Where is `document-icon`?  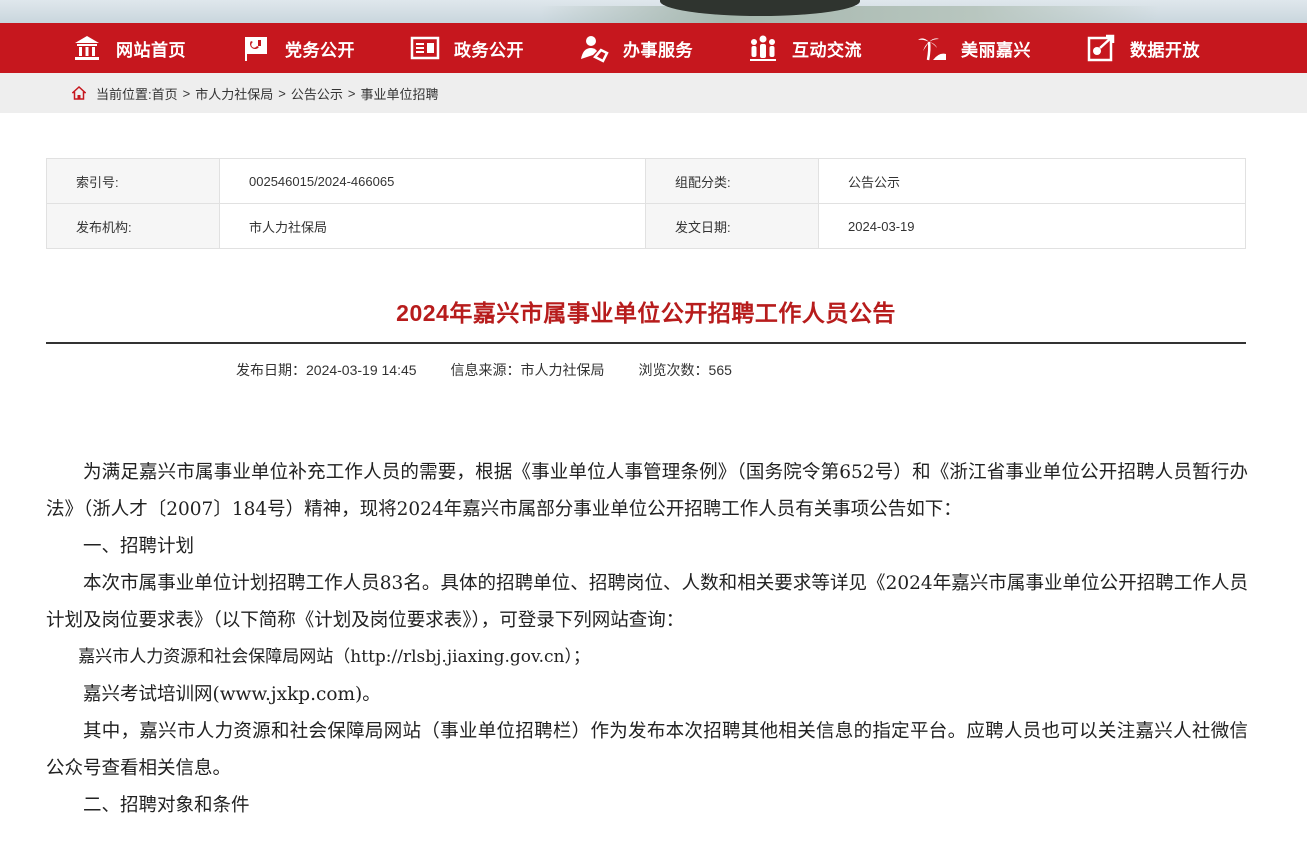
document-icon is located at coordinates (425, 48).